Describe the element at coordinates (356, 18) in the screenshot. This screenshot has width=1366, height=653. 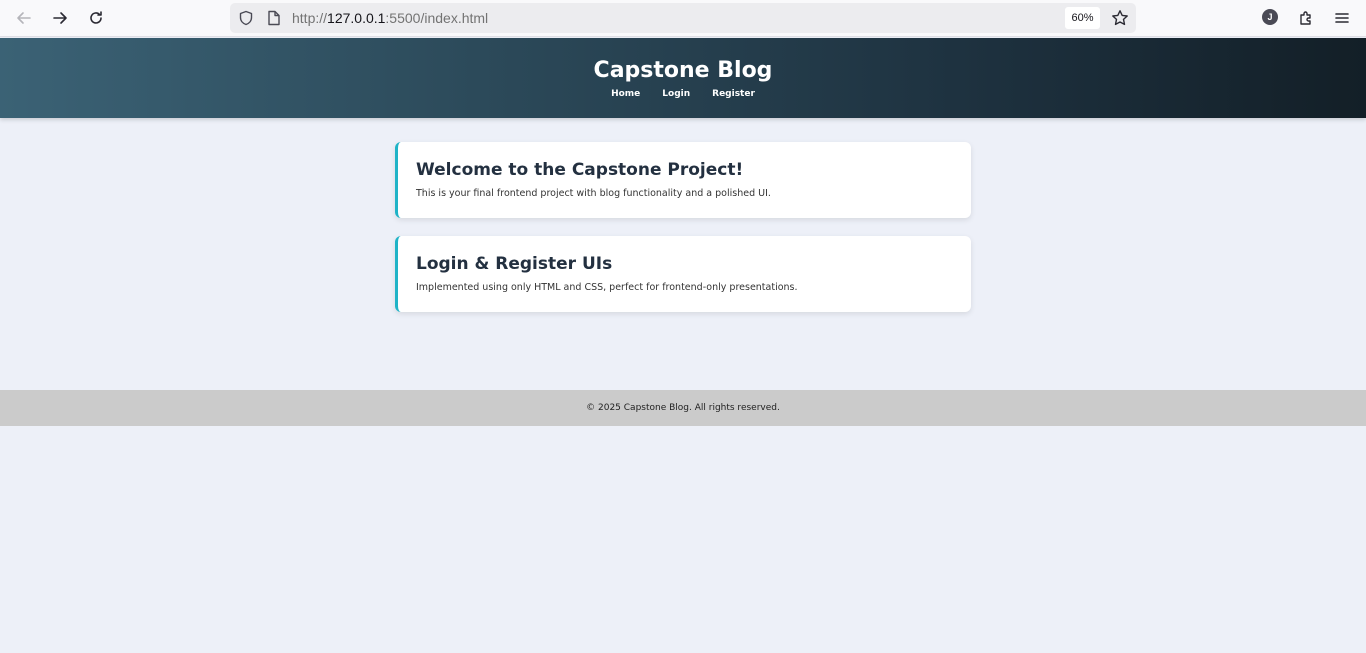
I see `url-host: 127.0.0.1` at that location.